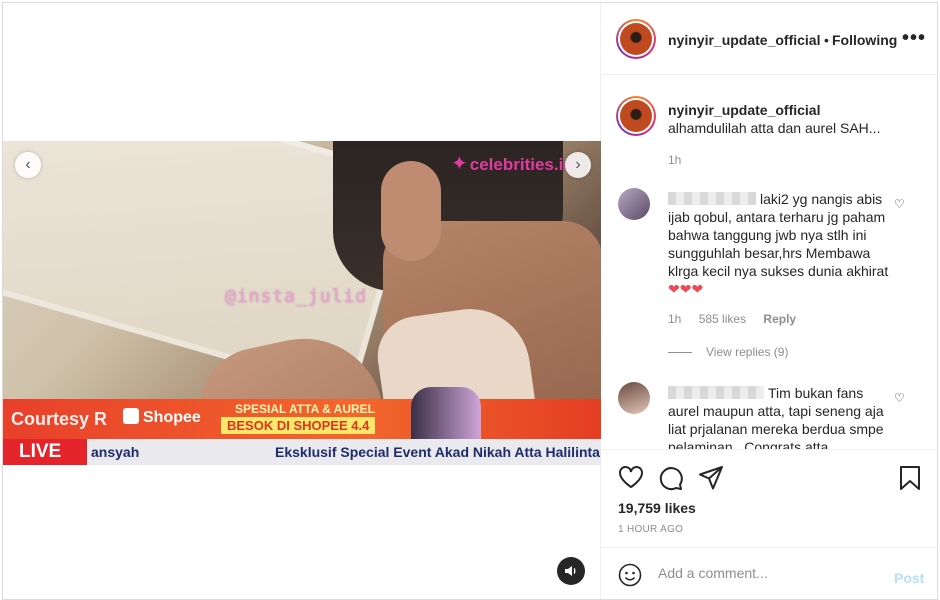 This screenshot has width=940, height=600. I want to click on comment-button, so click(671, 479).